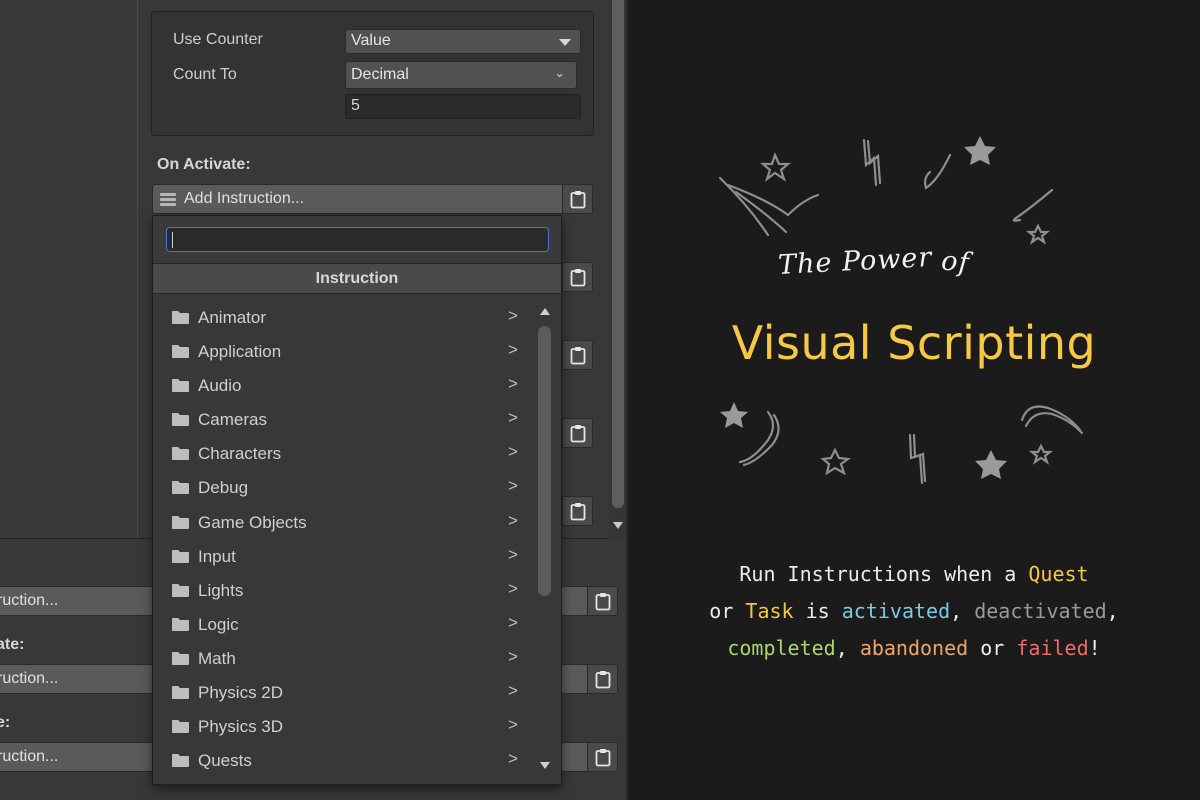  I want to click on list-item: Game Objects >, so click(343, 523).